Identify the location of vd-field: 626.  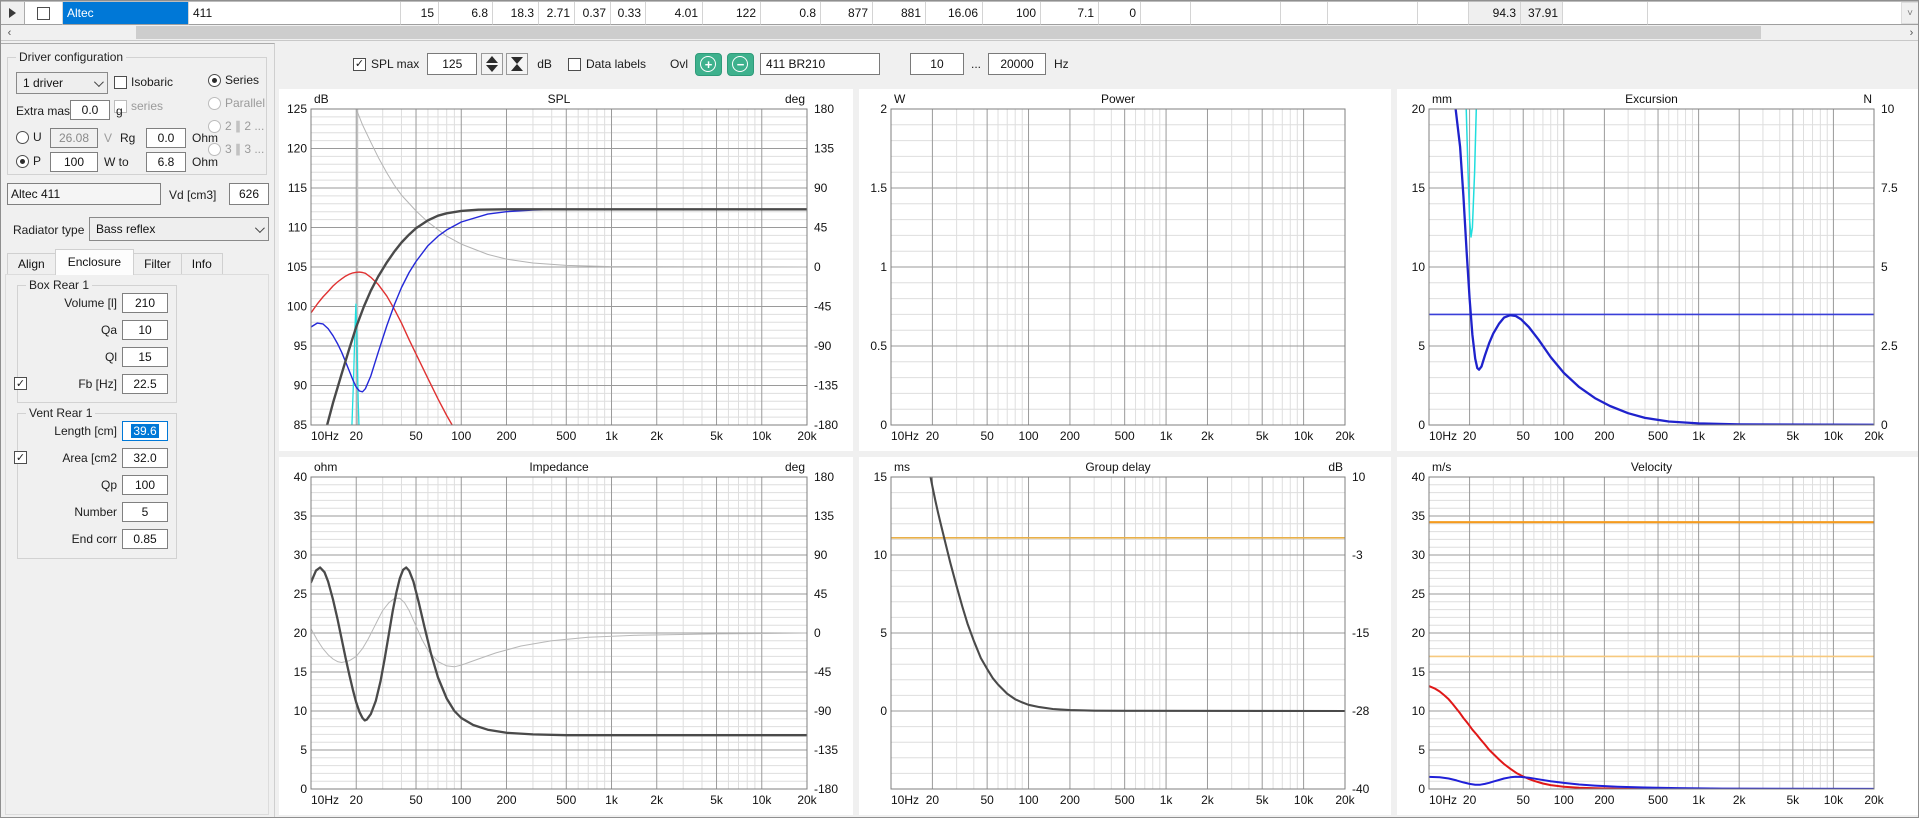
(249, 194).